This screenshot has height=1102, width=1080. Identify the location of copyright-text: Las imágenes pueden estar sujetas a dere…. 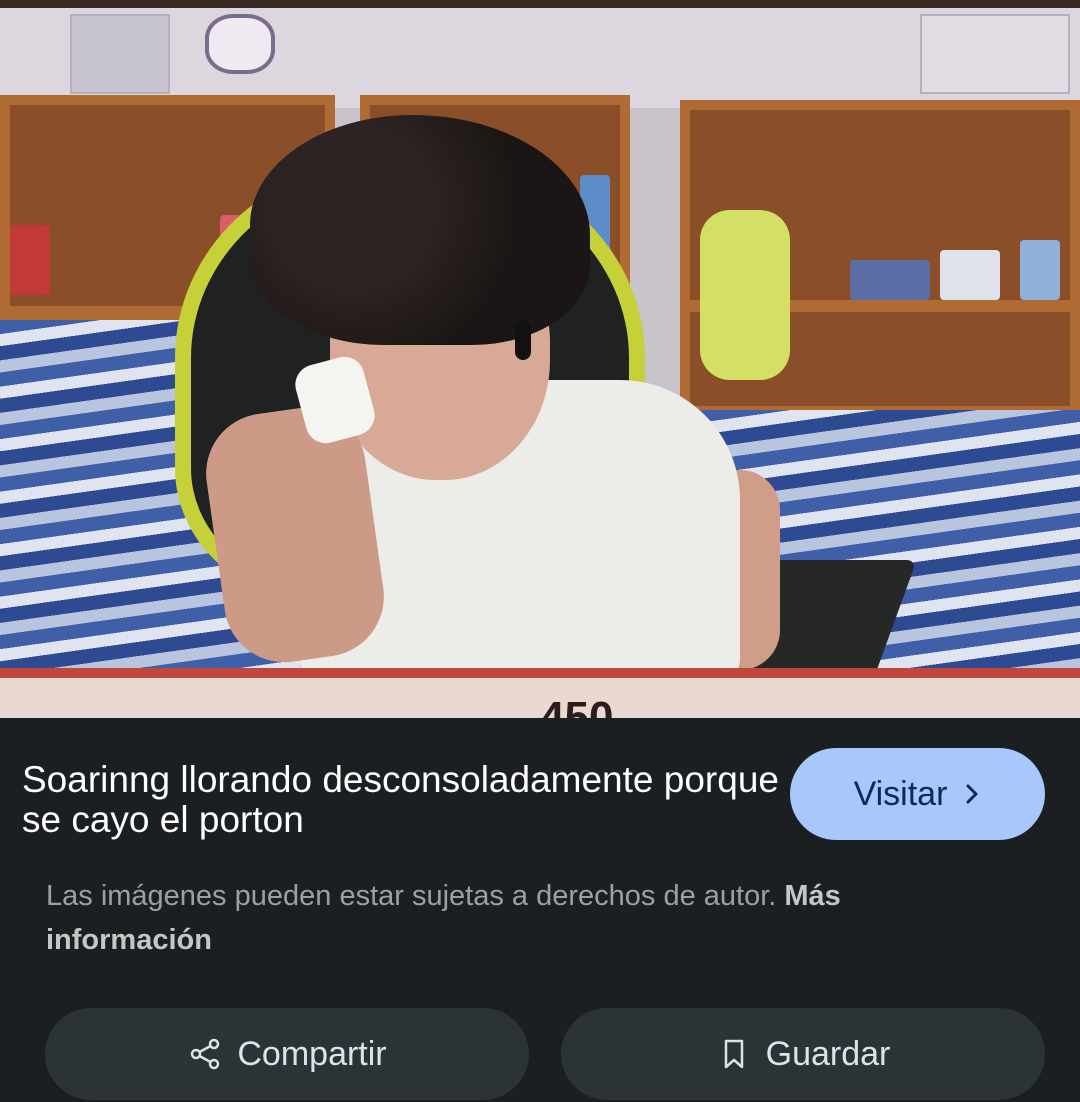
(411, 896).